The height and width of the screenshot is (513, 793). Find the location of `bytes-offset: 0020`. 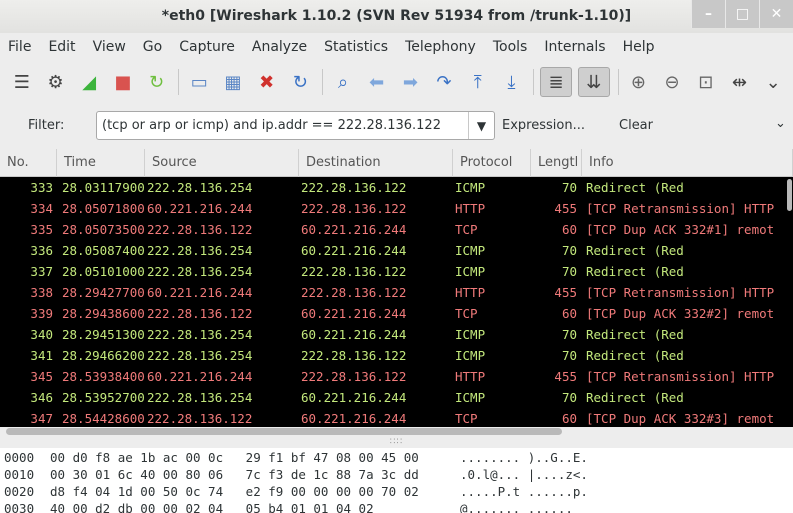

bytes-offset: 0020 is located at coordinates (19, 491).